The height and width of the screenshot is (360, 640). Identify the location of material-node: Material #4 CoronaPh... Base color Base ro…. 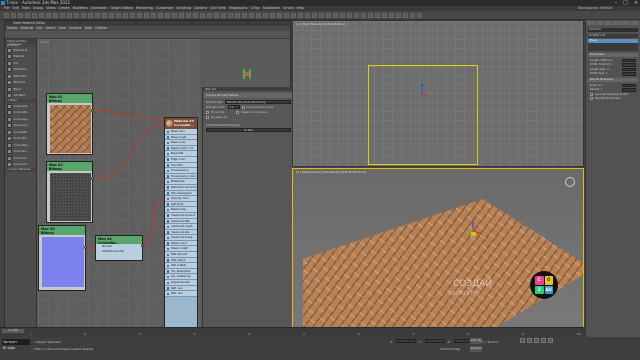
(181, 224).